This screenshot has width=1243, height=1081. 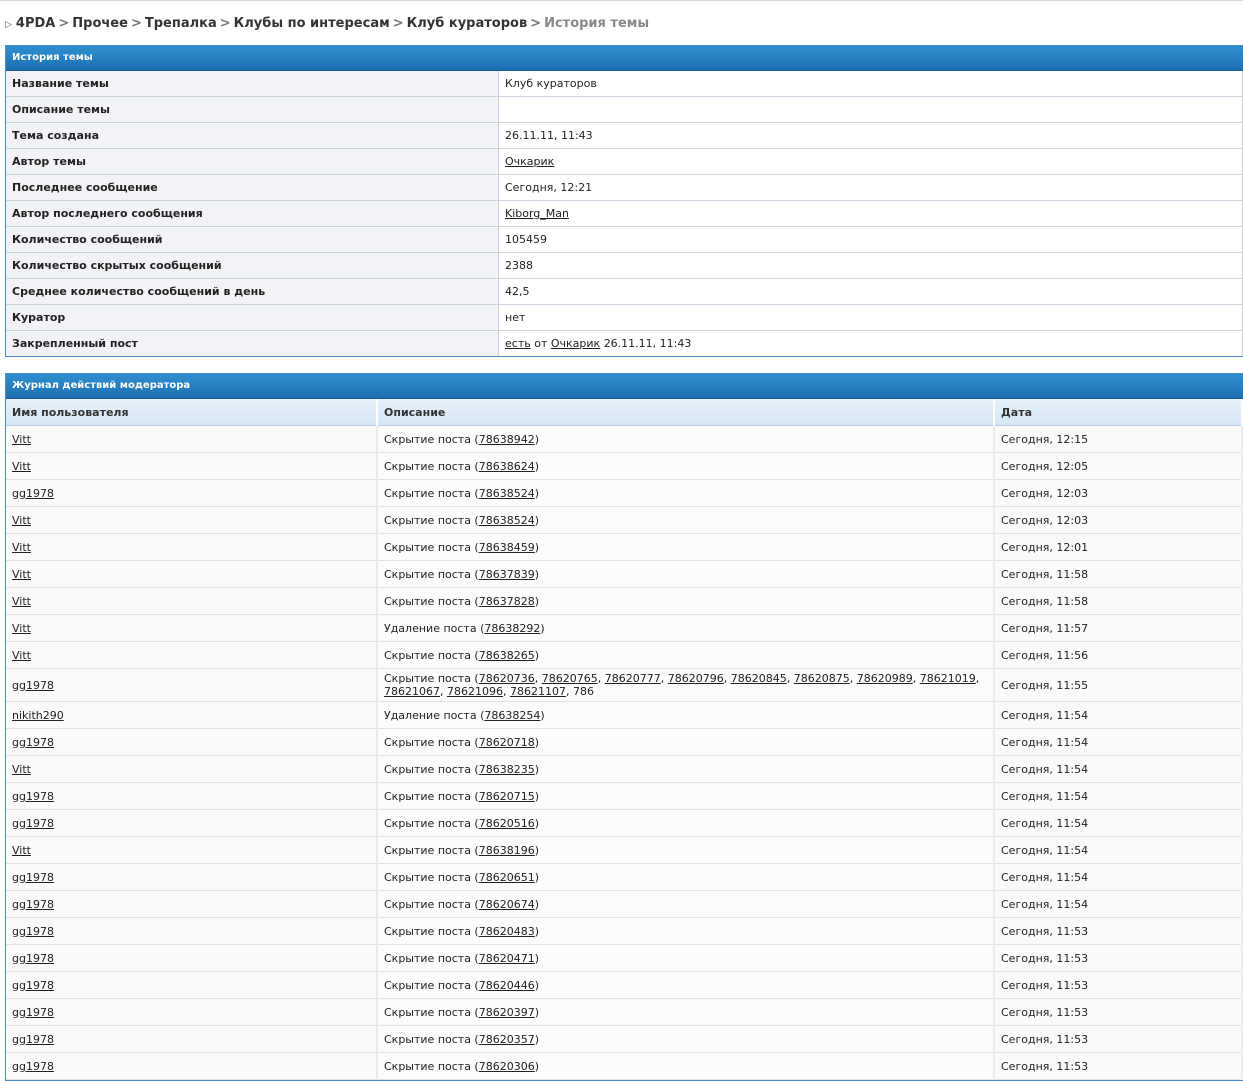 What do you see at coordinates (507, 655) in the screenshot?
I see `post-link: 78638265` at bounding box center [507, 655].